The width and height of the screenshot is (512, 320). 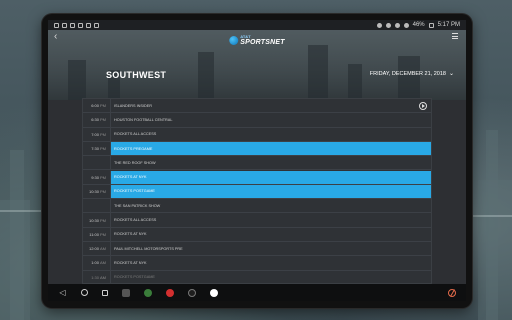 I want to click on app-dark-icon, so click(x=192, y=292).